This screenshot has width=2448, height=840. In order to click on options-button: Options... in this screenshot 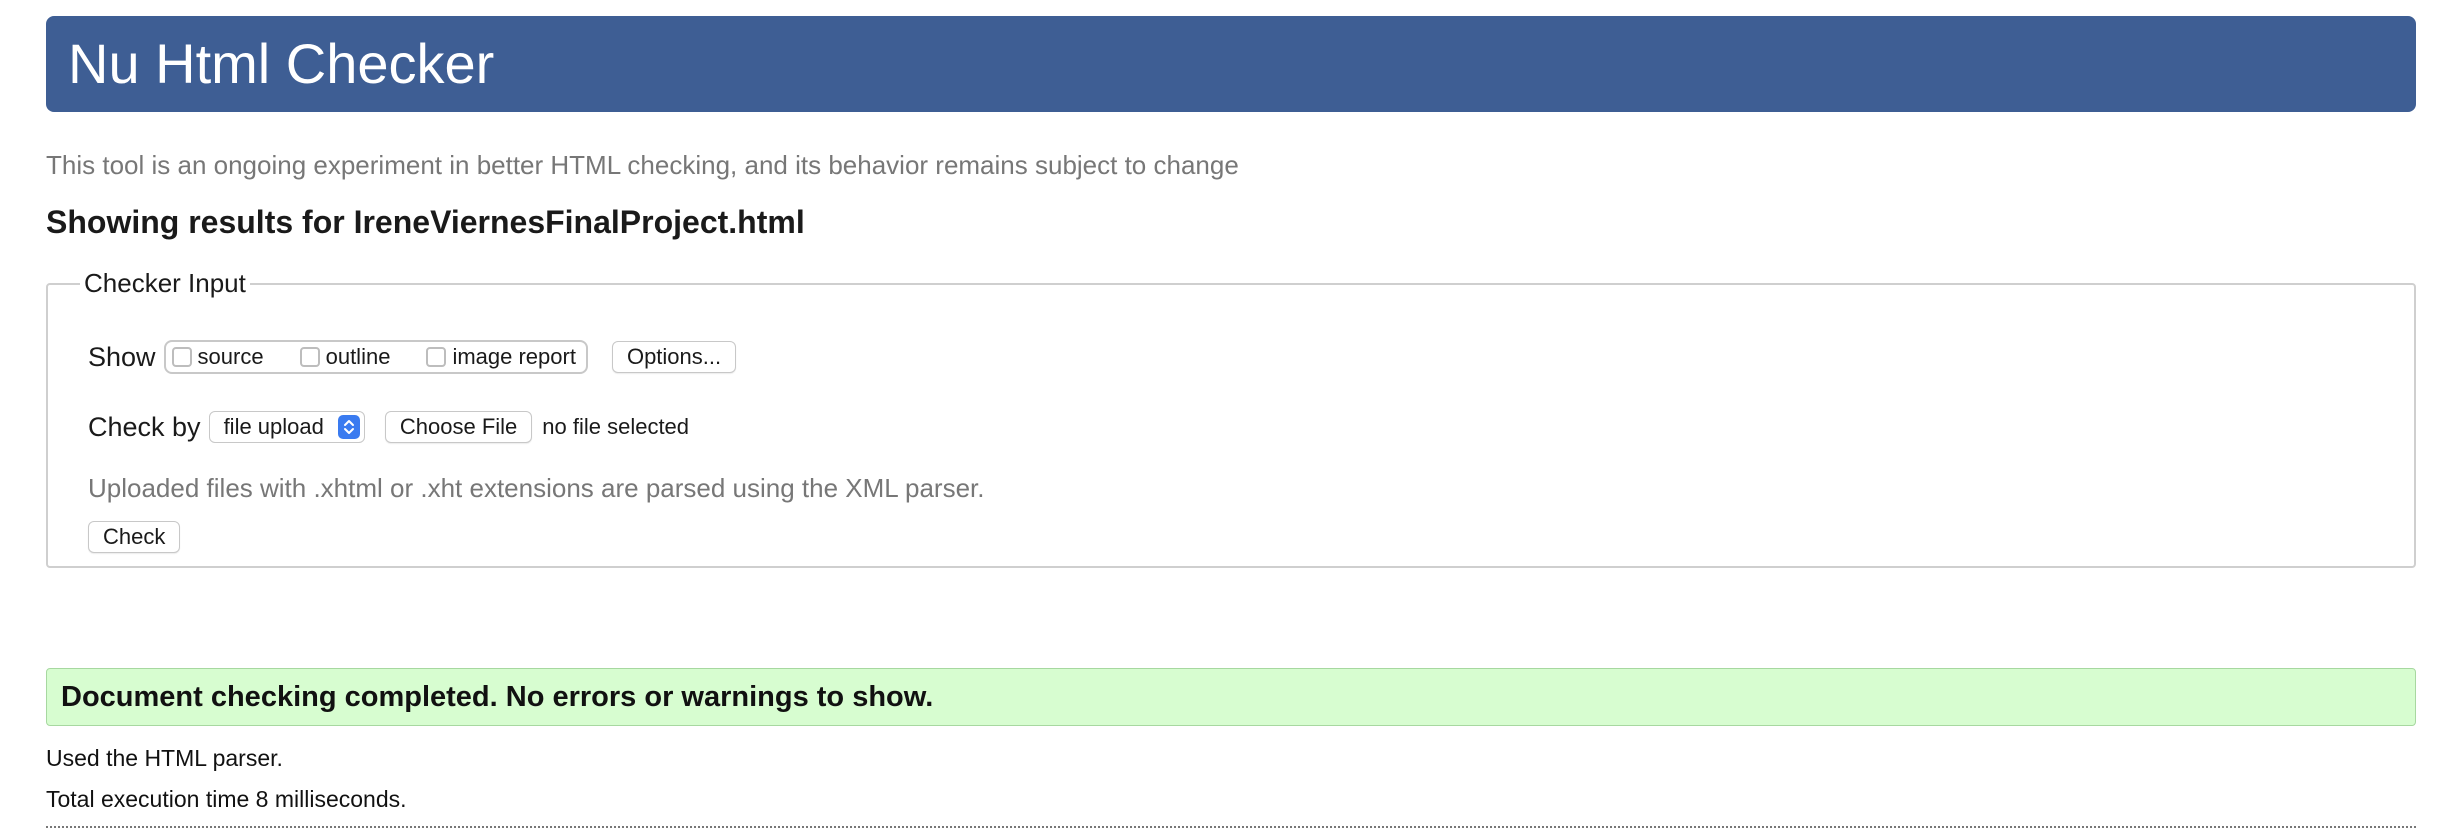, I will do `click(674, 357)`.